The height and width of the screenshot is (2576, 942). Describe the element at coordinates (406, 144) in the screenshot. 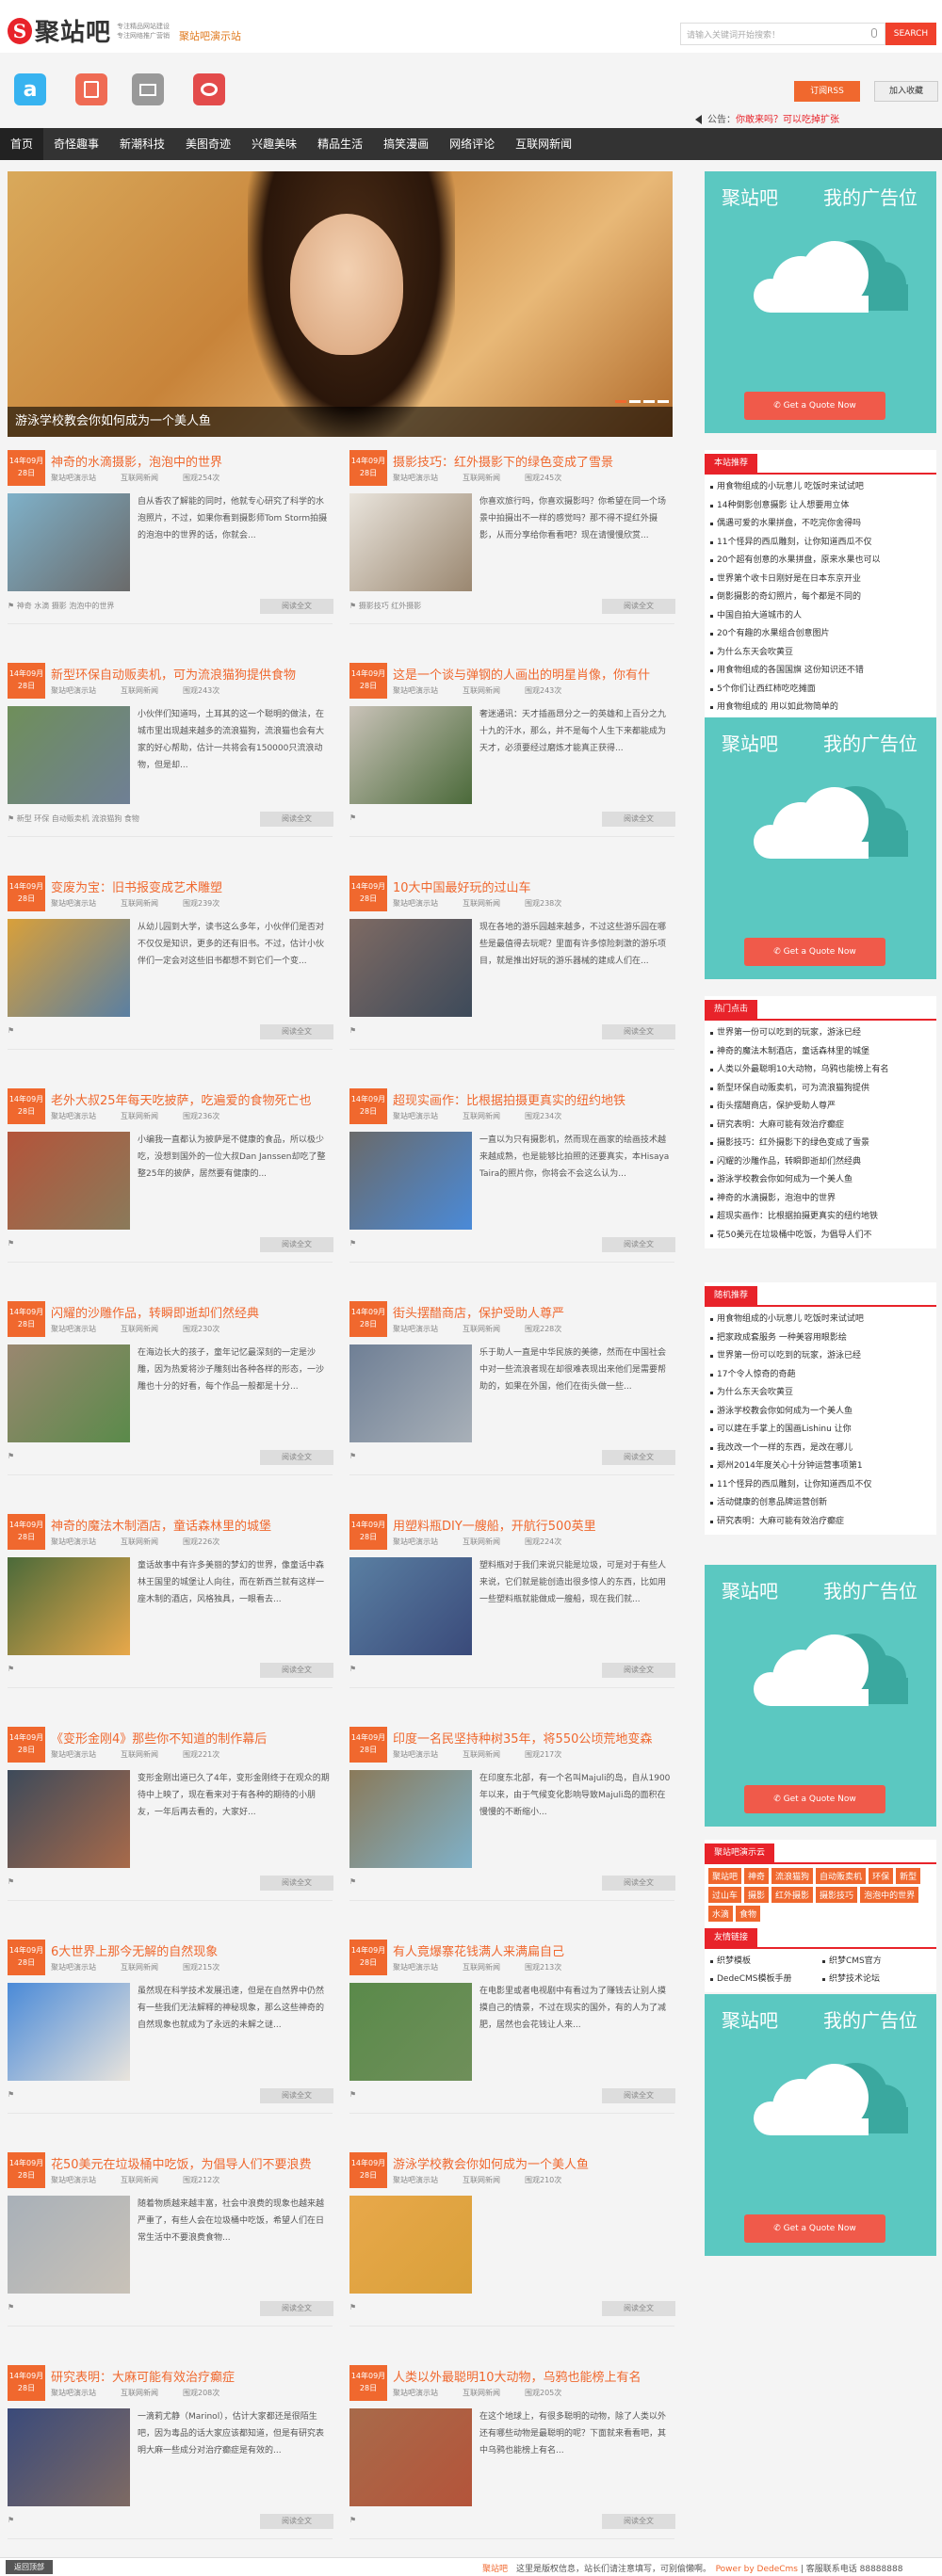

I see `nav-item: 搞笑漫画` at that location.